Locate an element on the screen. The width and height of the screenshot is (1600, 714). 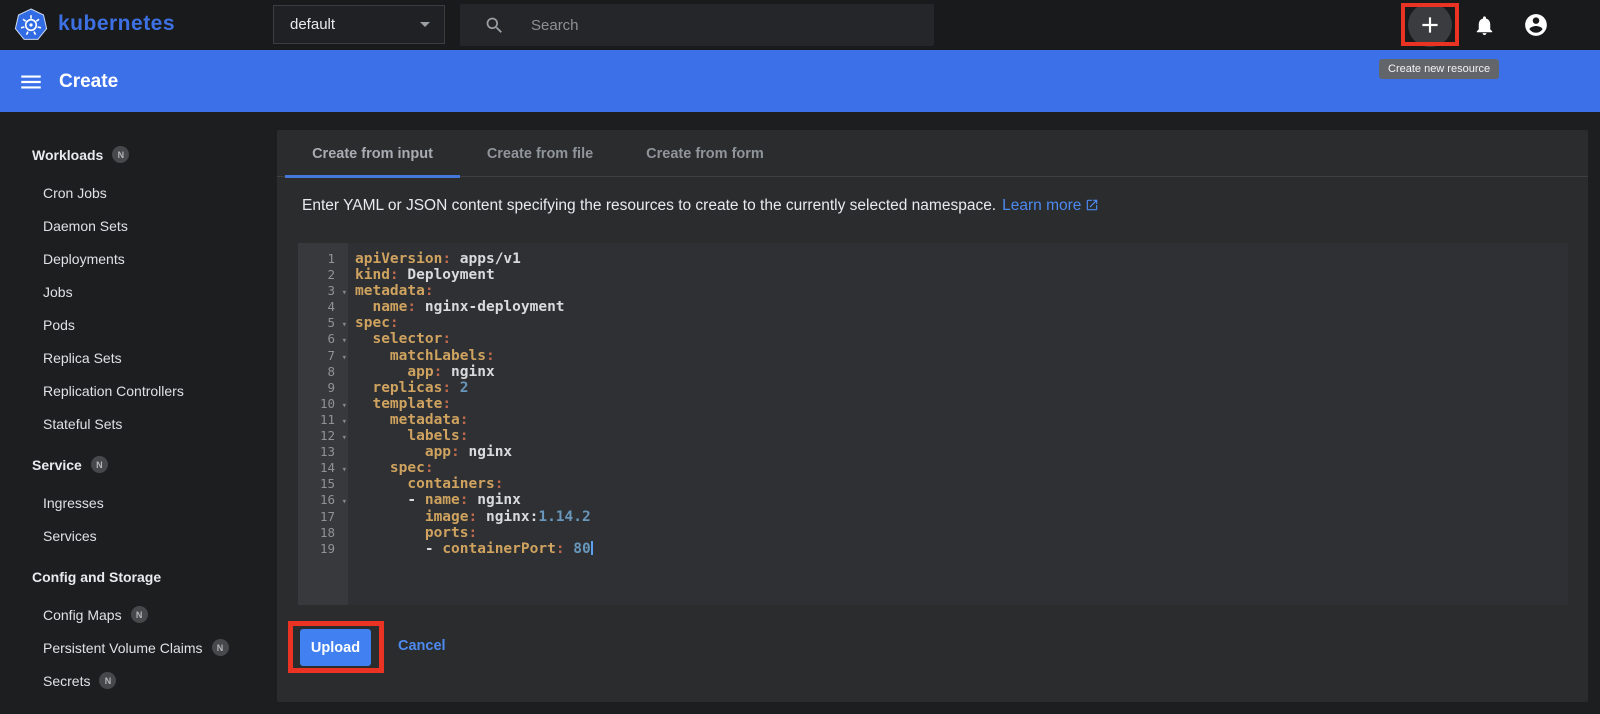
line-number: 3 ▾ is located at coordinates (323, 291).